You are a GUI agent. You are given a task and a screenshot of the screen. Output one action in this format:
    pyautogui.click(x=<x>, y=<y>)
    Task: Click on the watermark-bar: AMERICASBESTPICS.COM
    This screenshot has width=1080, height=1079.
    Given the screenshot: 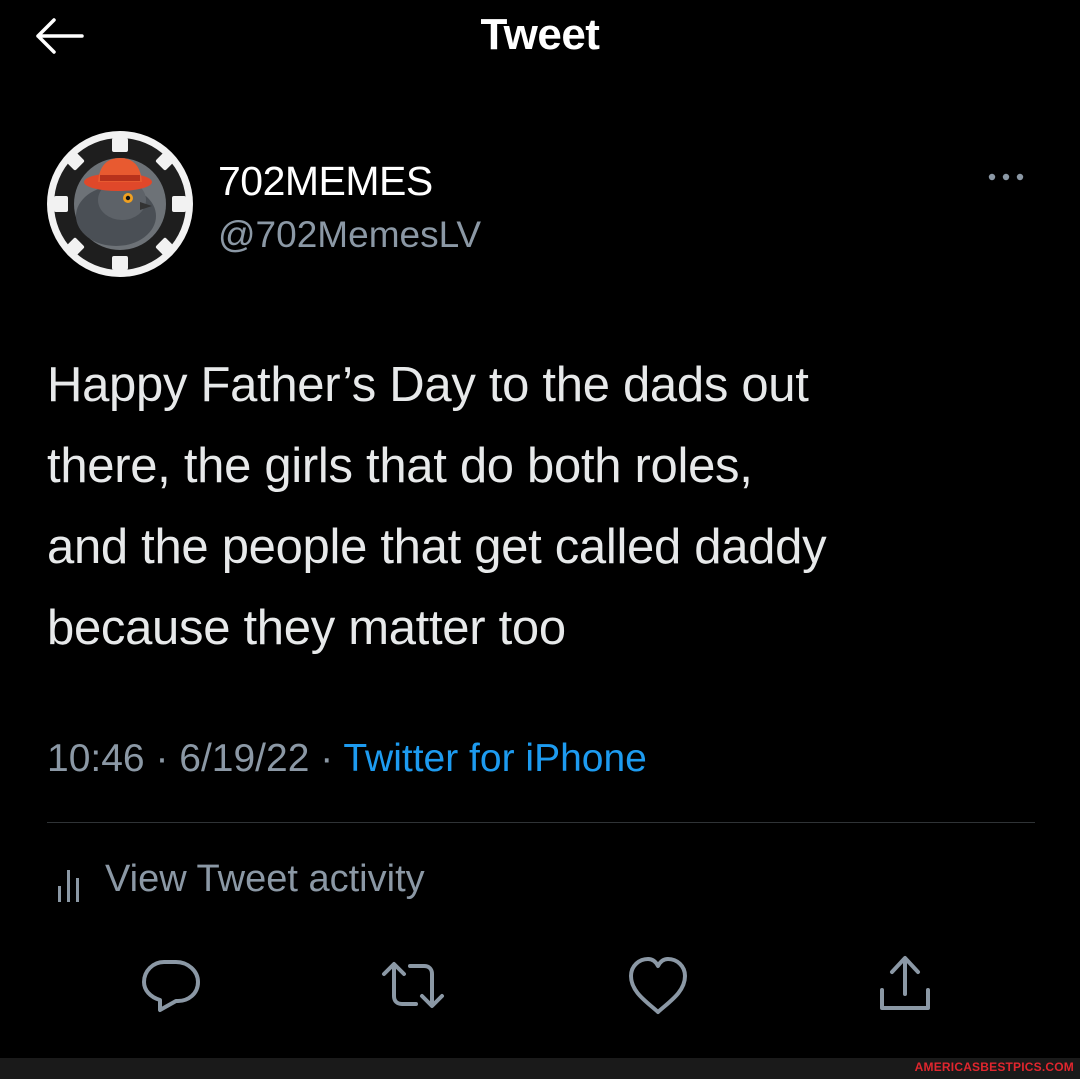 What is the action you would take?
    pyautogui.click(x=540, y=1068)
    